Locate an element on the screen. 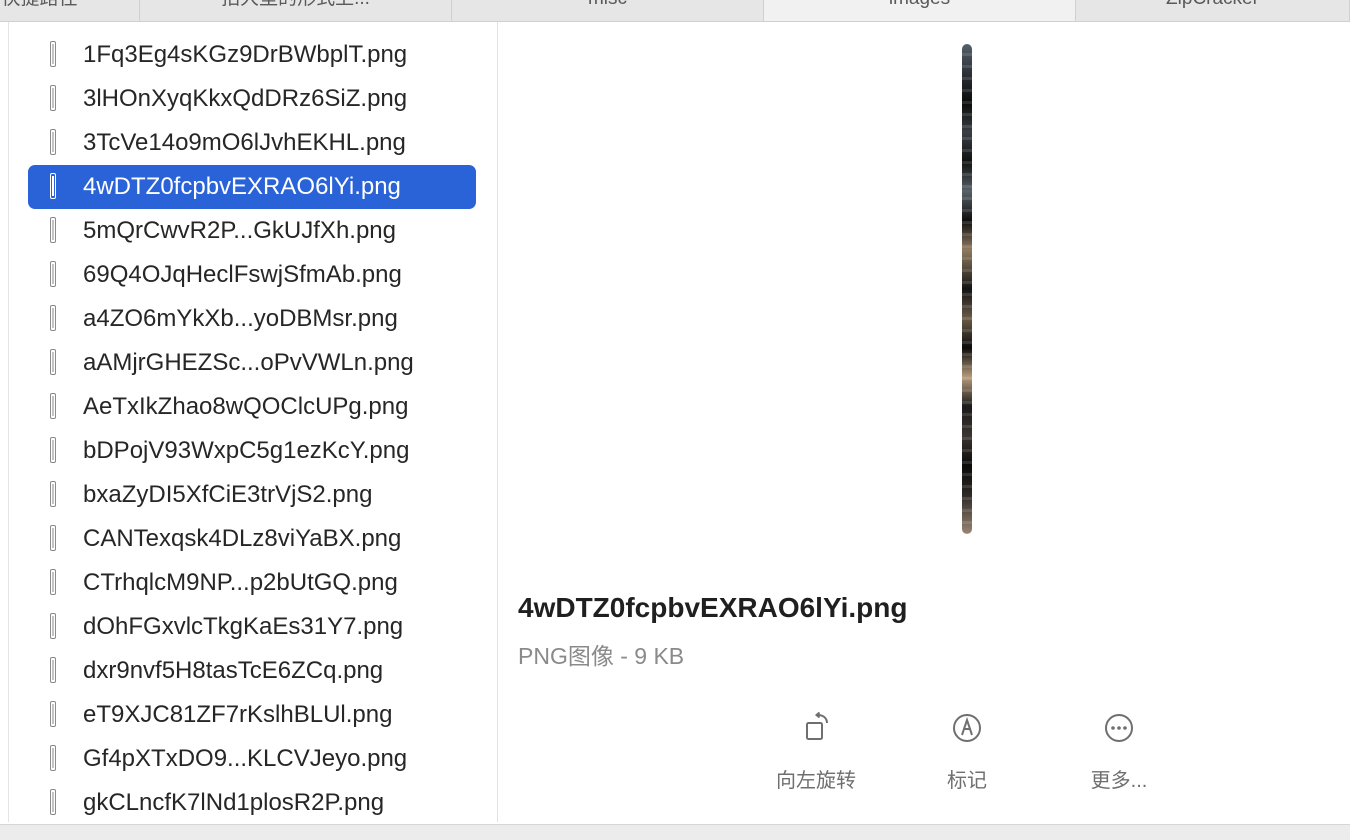  file-name: 4wDTZ0fcpbvEXRAO6lYi.png is located at coordinates (242, 186).